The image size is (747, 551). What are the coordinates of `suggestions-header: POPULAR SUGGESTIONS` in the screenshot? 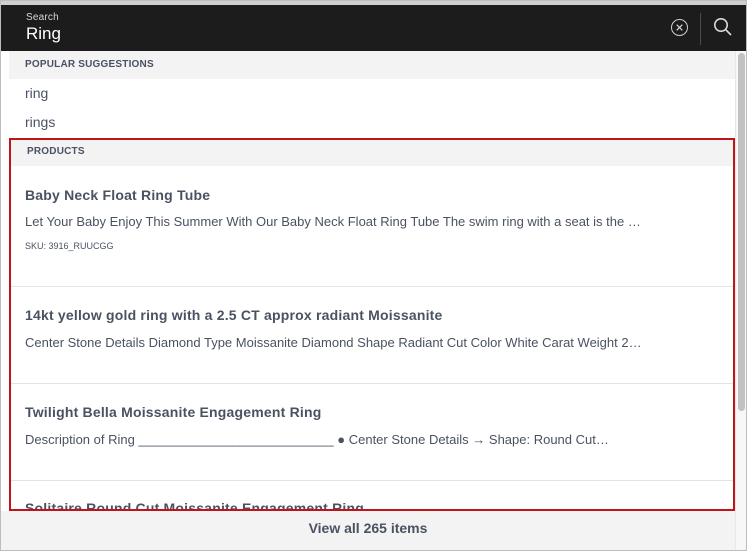 It's located at (372, 65).